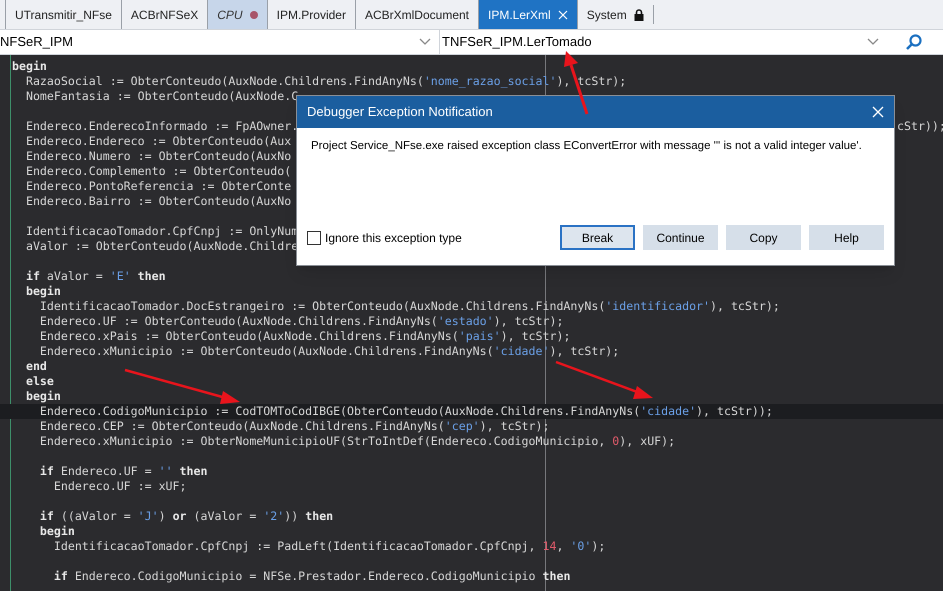 The width and height of the screenshot is (943, 591). Describe the element at coordinates (400, 112) in the screenshot. I see `dialog-title: Debugger Exception Notification` at that location.